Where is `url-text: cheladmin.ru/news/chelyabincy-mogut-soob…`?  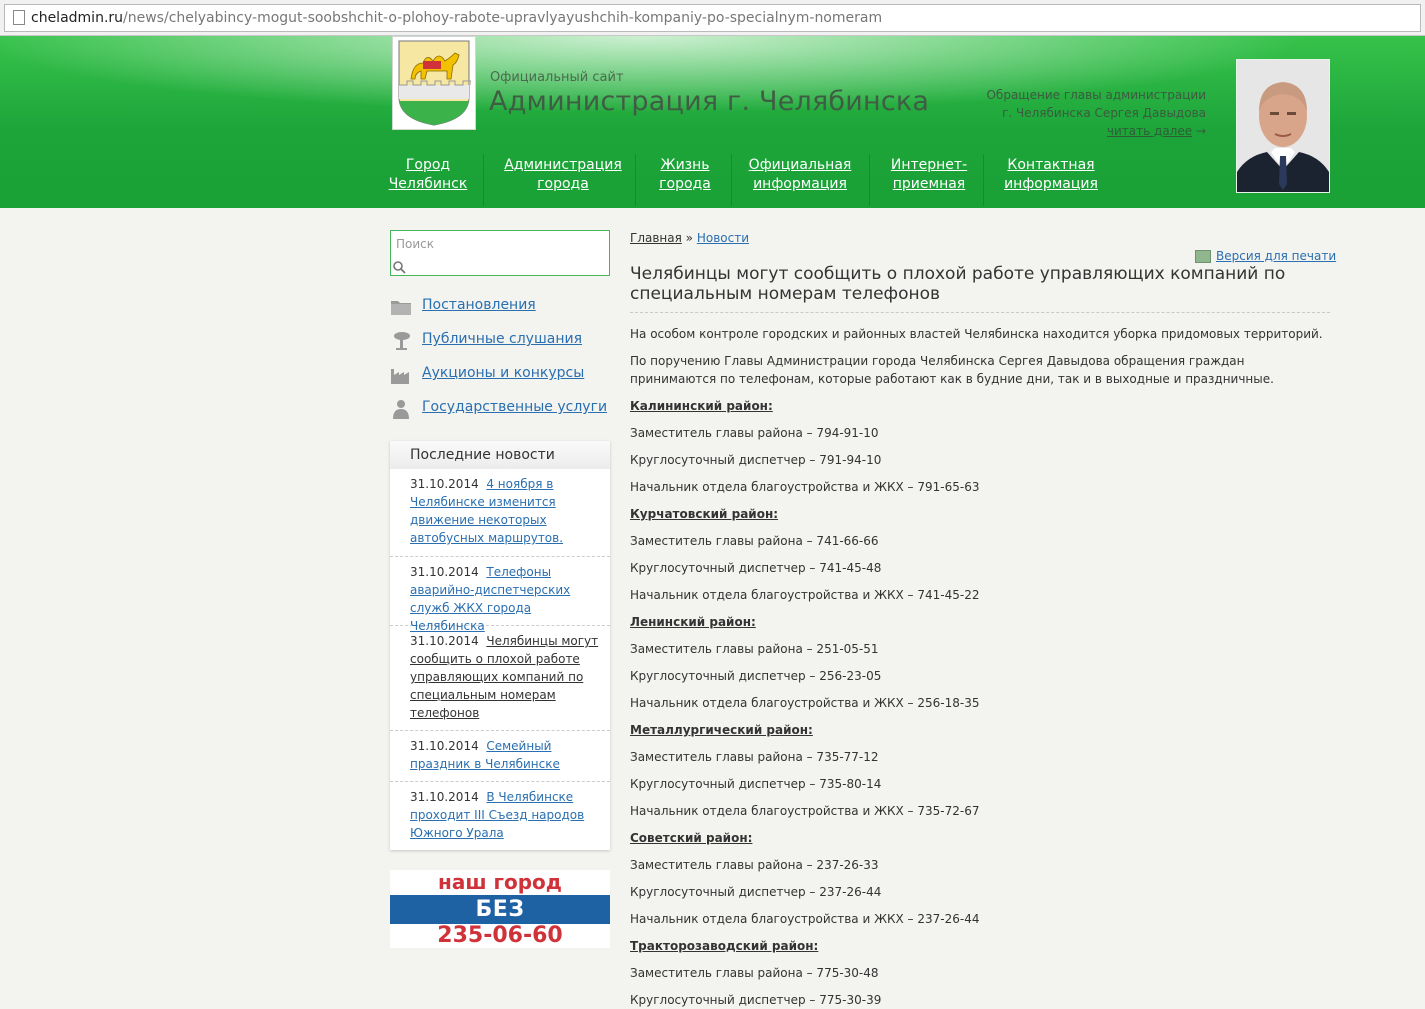
url-text: cheladmin.ru/news/chelyabincy-mogut-soob… is located at coordinates (456, 18).